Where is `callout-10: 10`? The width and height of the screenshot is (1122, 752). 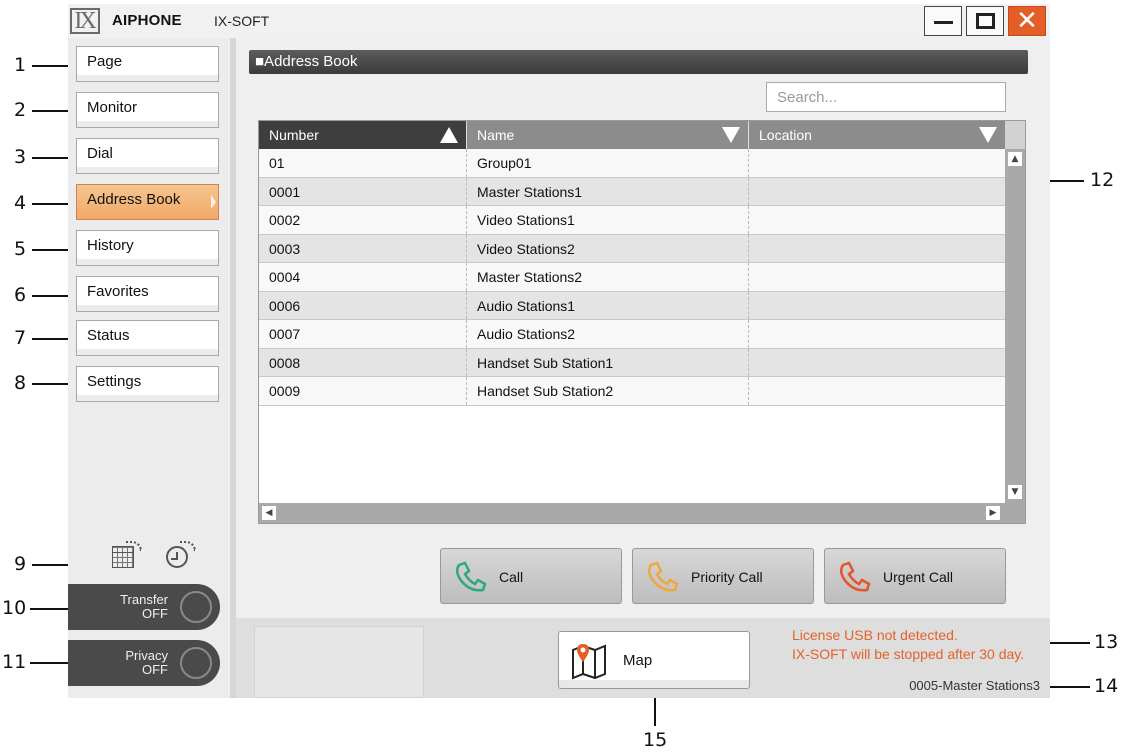 callout-10: 10 is located at coordinates (14, 608).